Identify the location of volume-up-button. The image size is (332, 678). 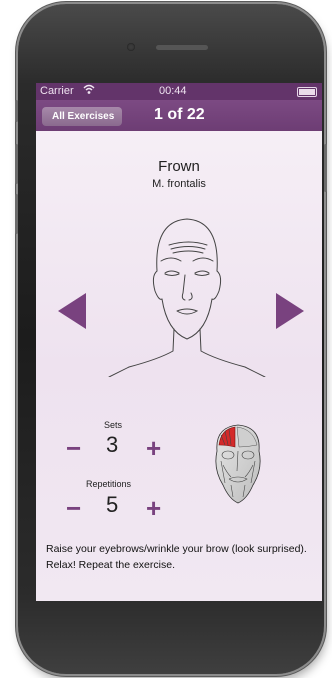
(16, 164).